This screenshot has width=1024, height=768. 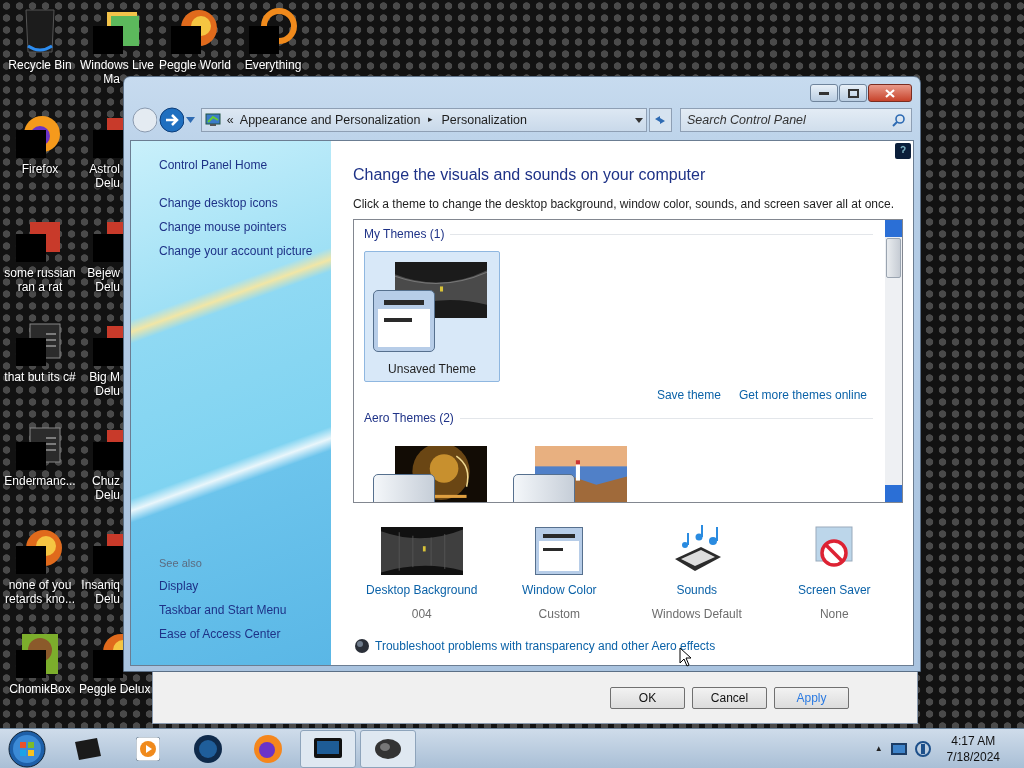 What do you see at coordinates (973, 740) in the screenshot?
I see `clock-time: 4:17 AM` at bounding box center [973, 740].